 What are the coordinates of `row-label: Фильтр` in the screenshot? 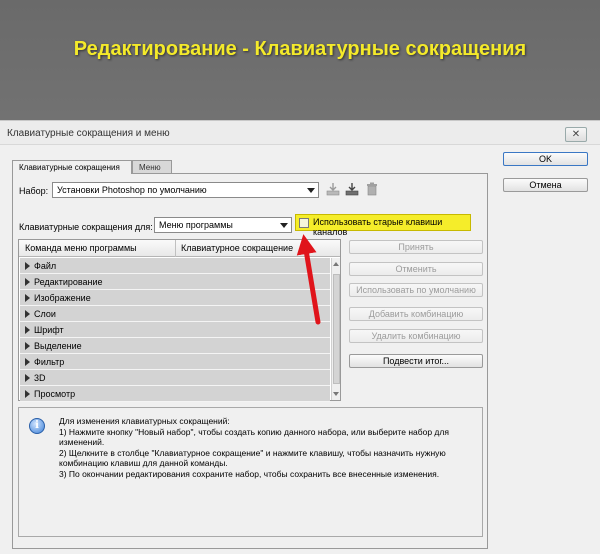 It's located at (49, 362).